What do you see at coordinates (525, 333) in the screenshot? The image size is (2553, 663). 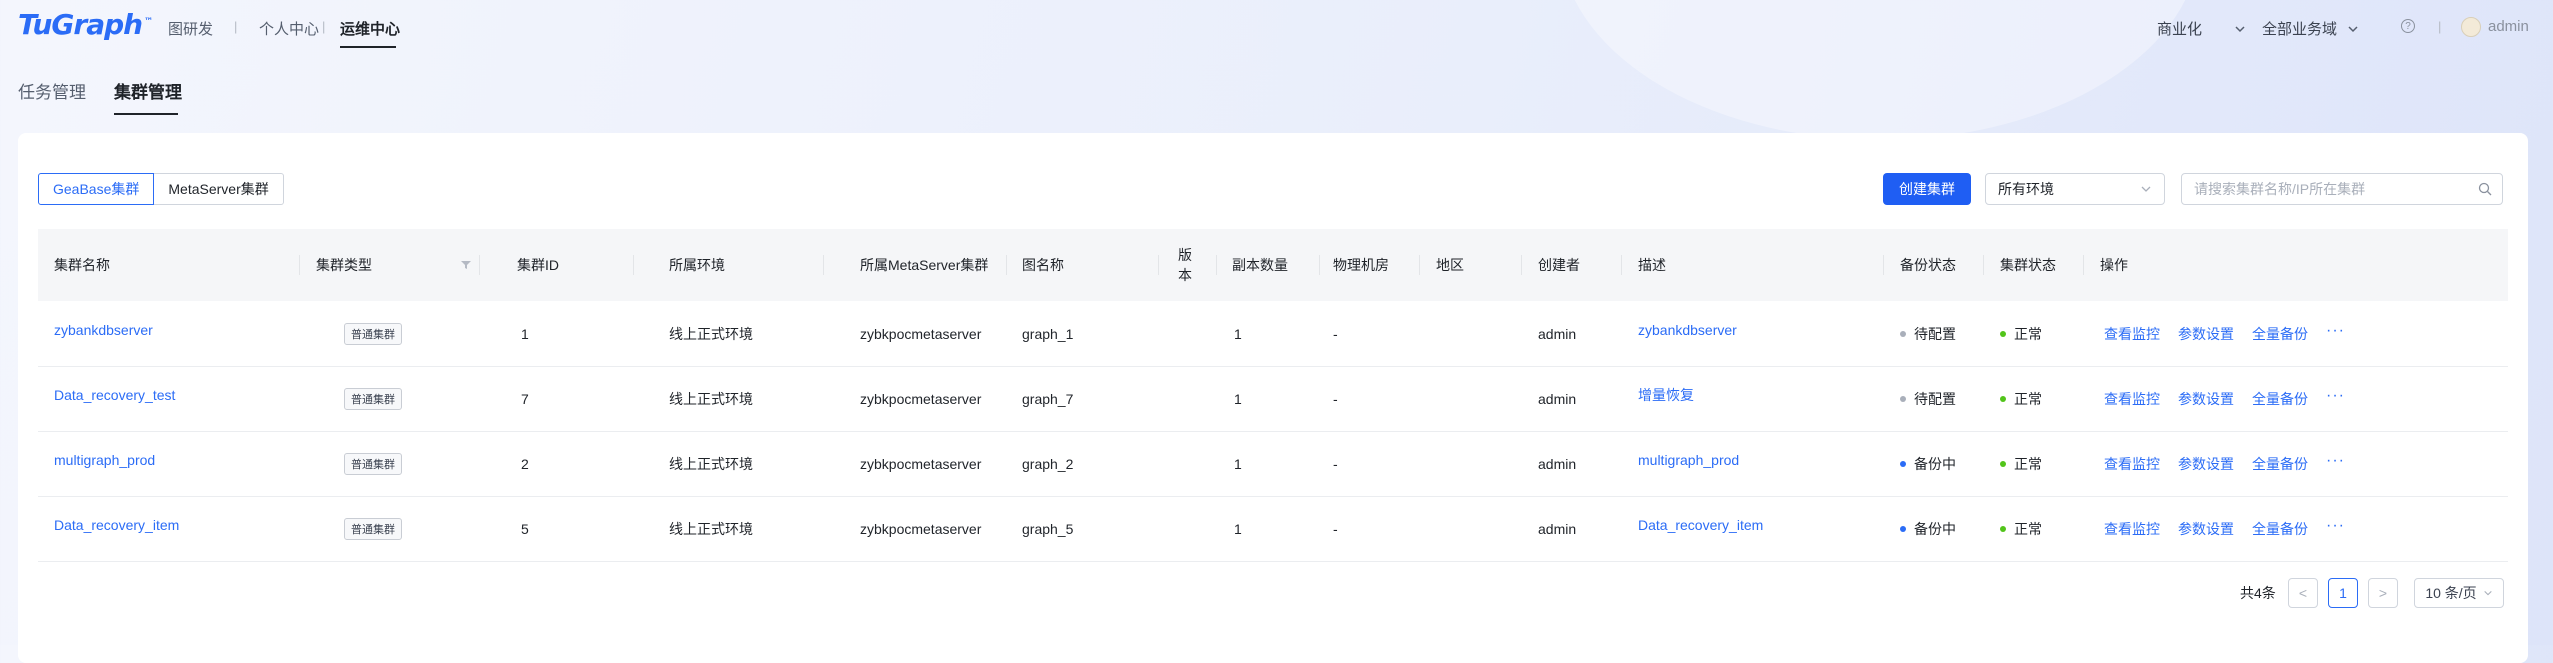 I see `cluster-id-cell: 1` at bounding box center [525, 333].